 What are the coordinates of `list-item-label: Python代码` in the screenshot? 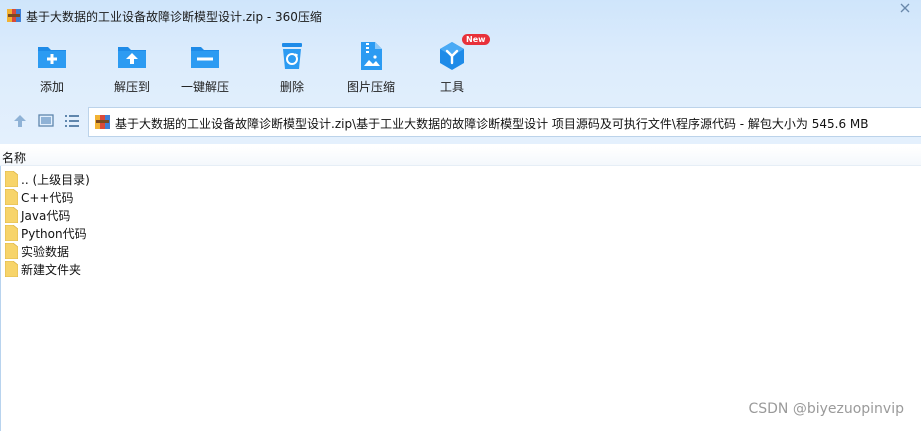 It's located at (54, 234).